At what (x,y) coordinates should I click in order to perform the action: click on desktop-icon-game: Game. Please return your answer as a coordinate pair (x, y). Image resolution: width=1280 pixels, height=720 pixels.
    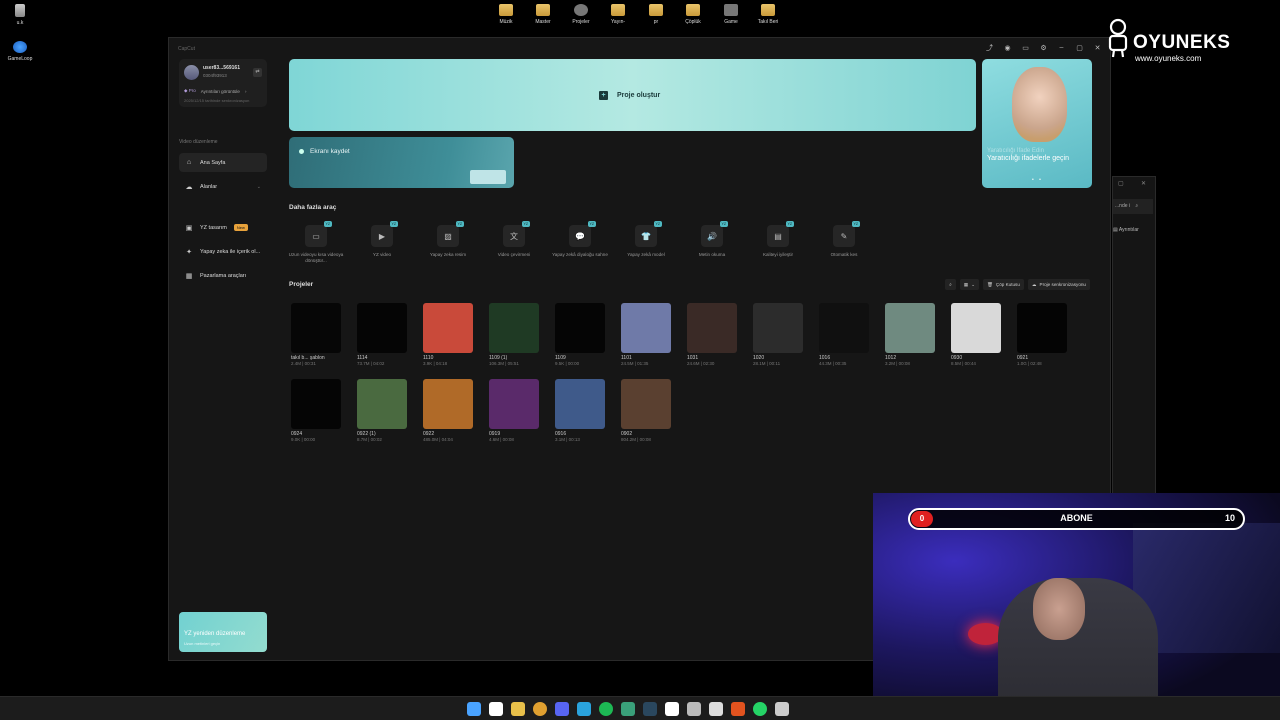
    Looking at the image, I should click on (731, 14).